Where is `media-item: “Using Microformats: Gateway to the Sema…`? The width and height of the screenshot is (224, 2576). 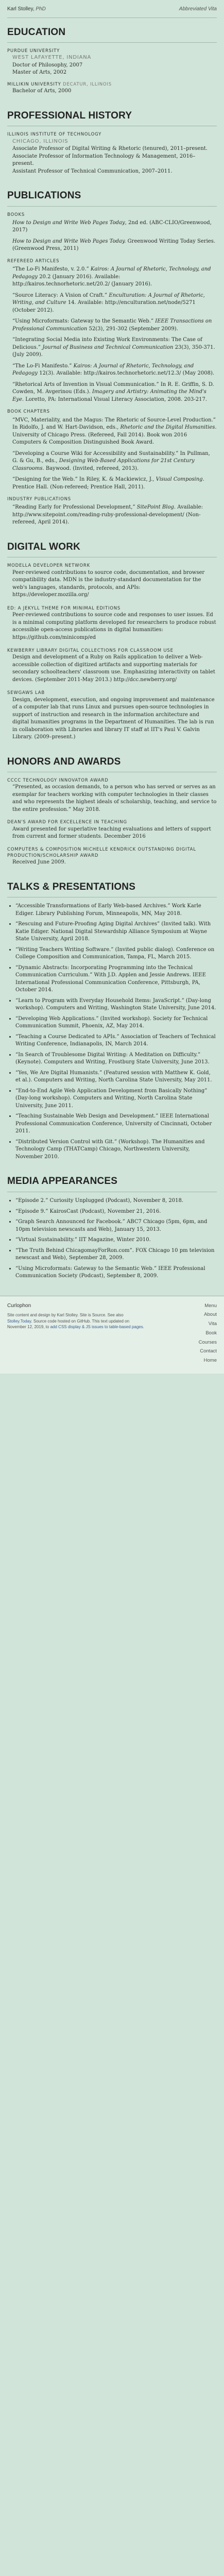 media-item: “Using Microformats: Gateway to the Sema… is located at coordinates (116, 1272).